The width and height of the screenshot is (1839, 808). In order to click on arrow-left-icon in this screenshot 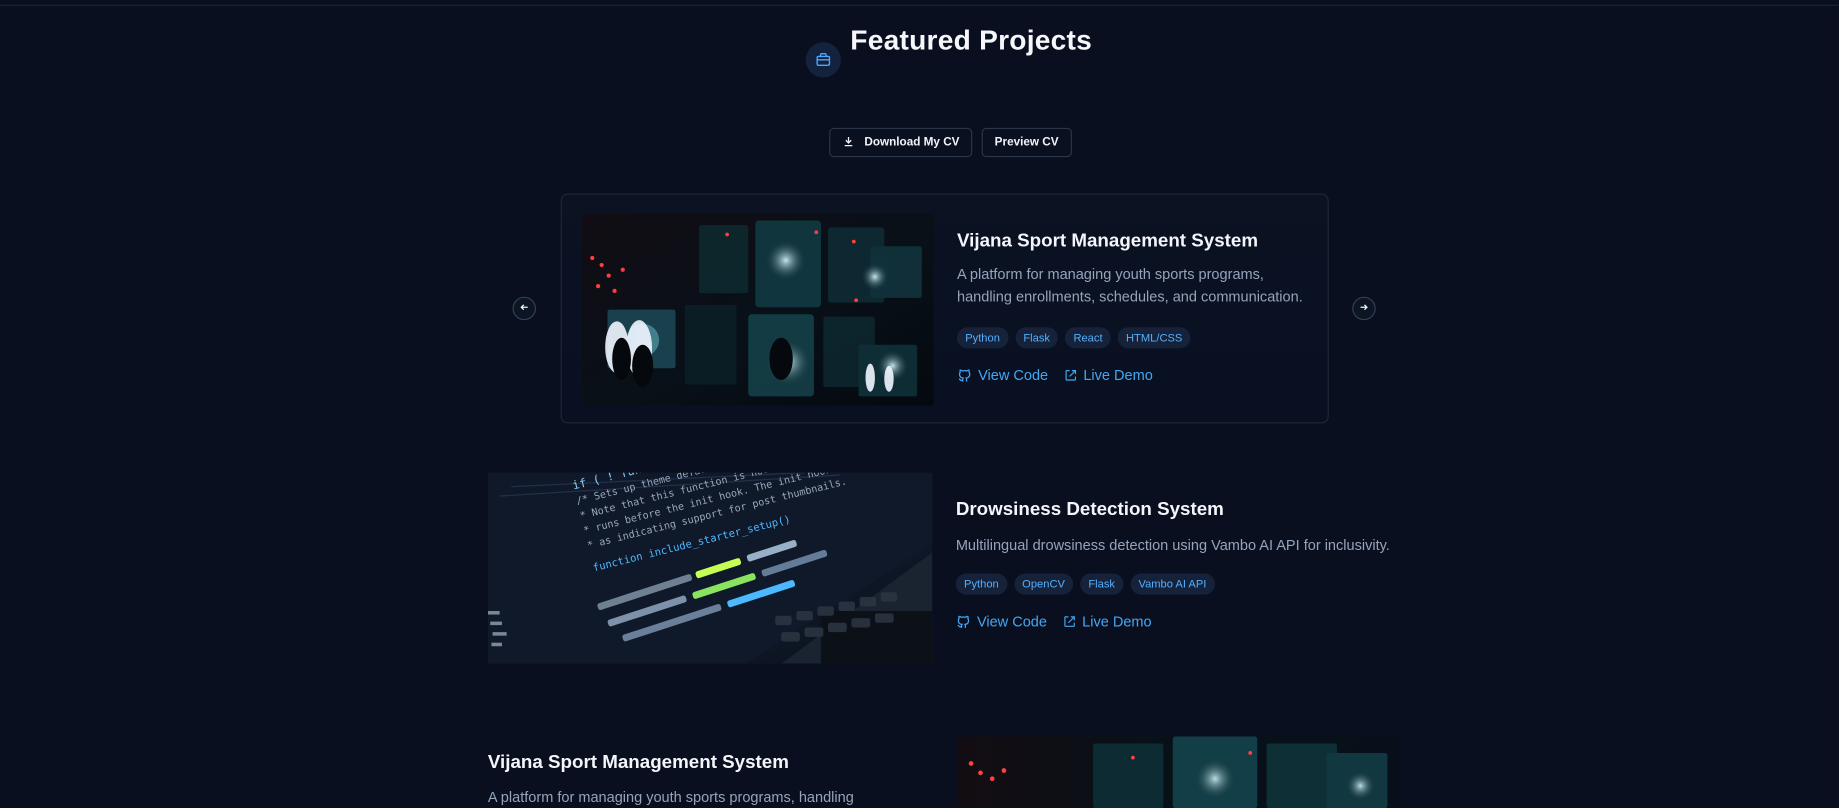, I will do `click(524, 308)`.